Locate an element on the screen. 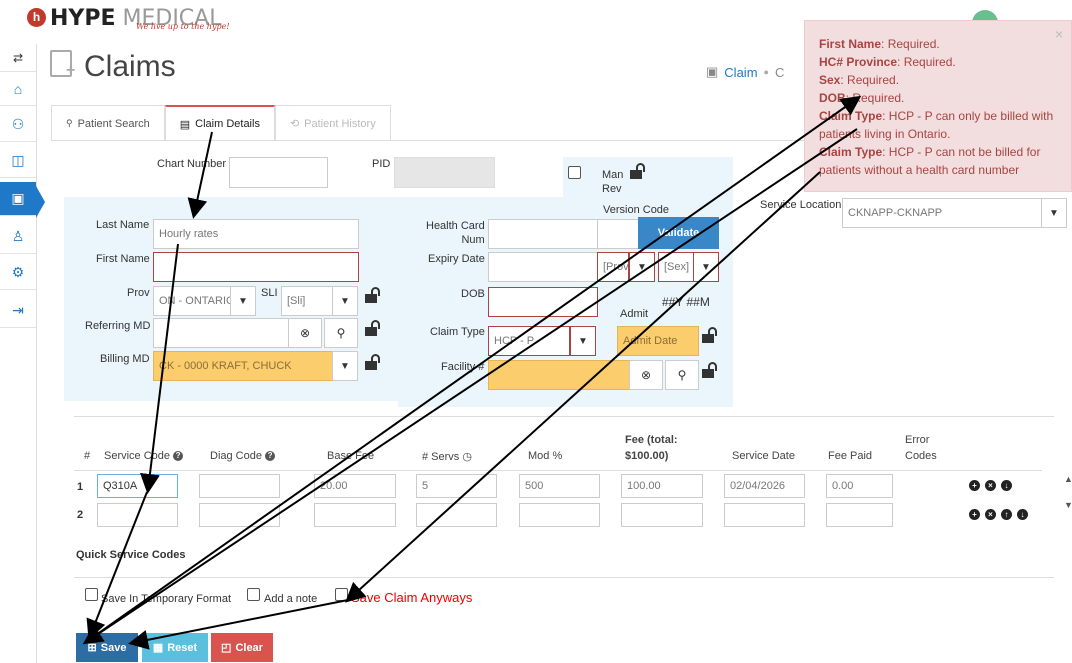  users-icon: ⚇ is located at coordinates (18, 125).